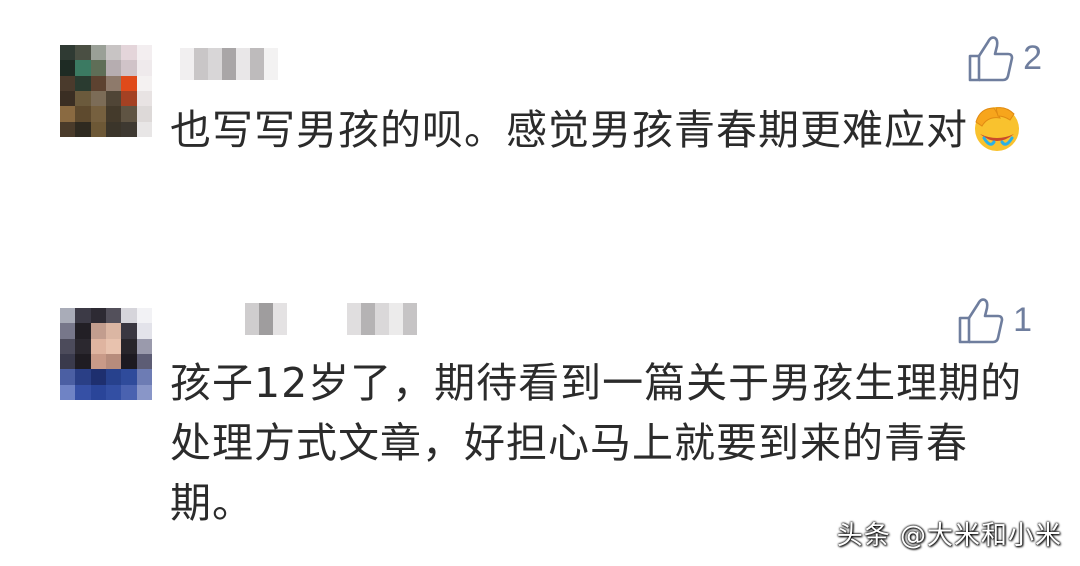 Image resolution: width=1080 pixels, height=566 pixels. What do you see at coordinates (1022, 320) in the screenshot?
I see `like-count: 1` at bounding box center [1022, 320].